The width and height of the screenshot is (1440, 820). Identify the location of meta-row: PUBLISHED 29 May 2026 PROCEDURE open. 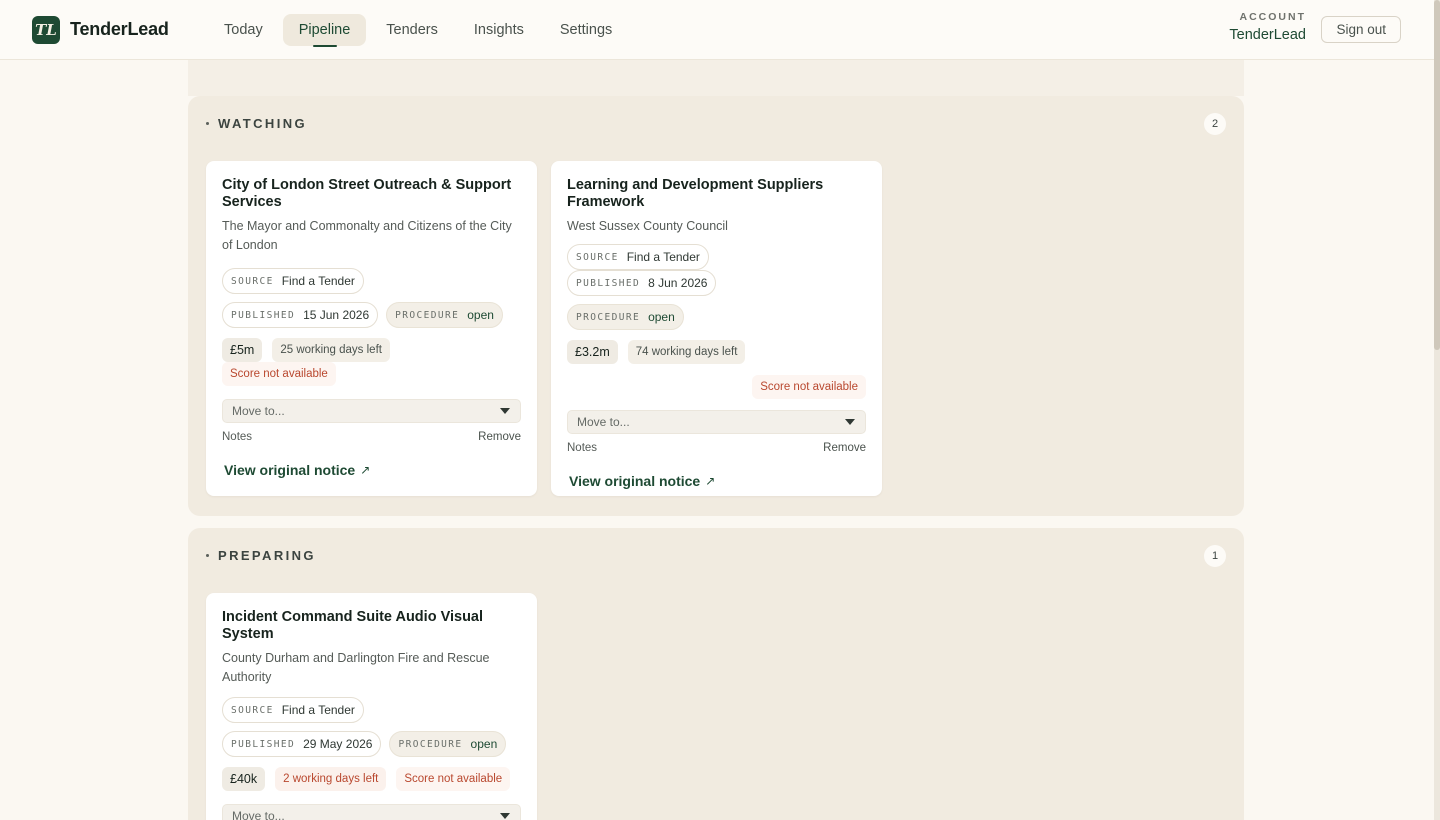
(371, 744).